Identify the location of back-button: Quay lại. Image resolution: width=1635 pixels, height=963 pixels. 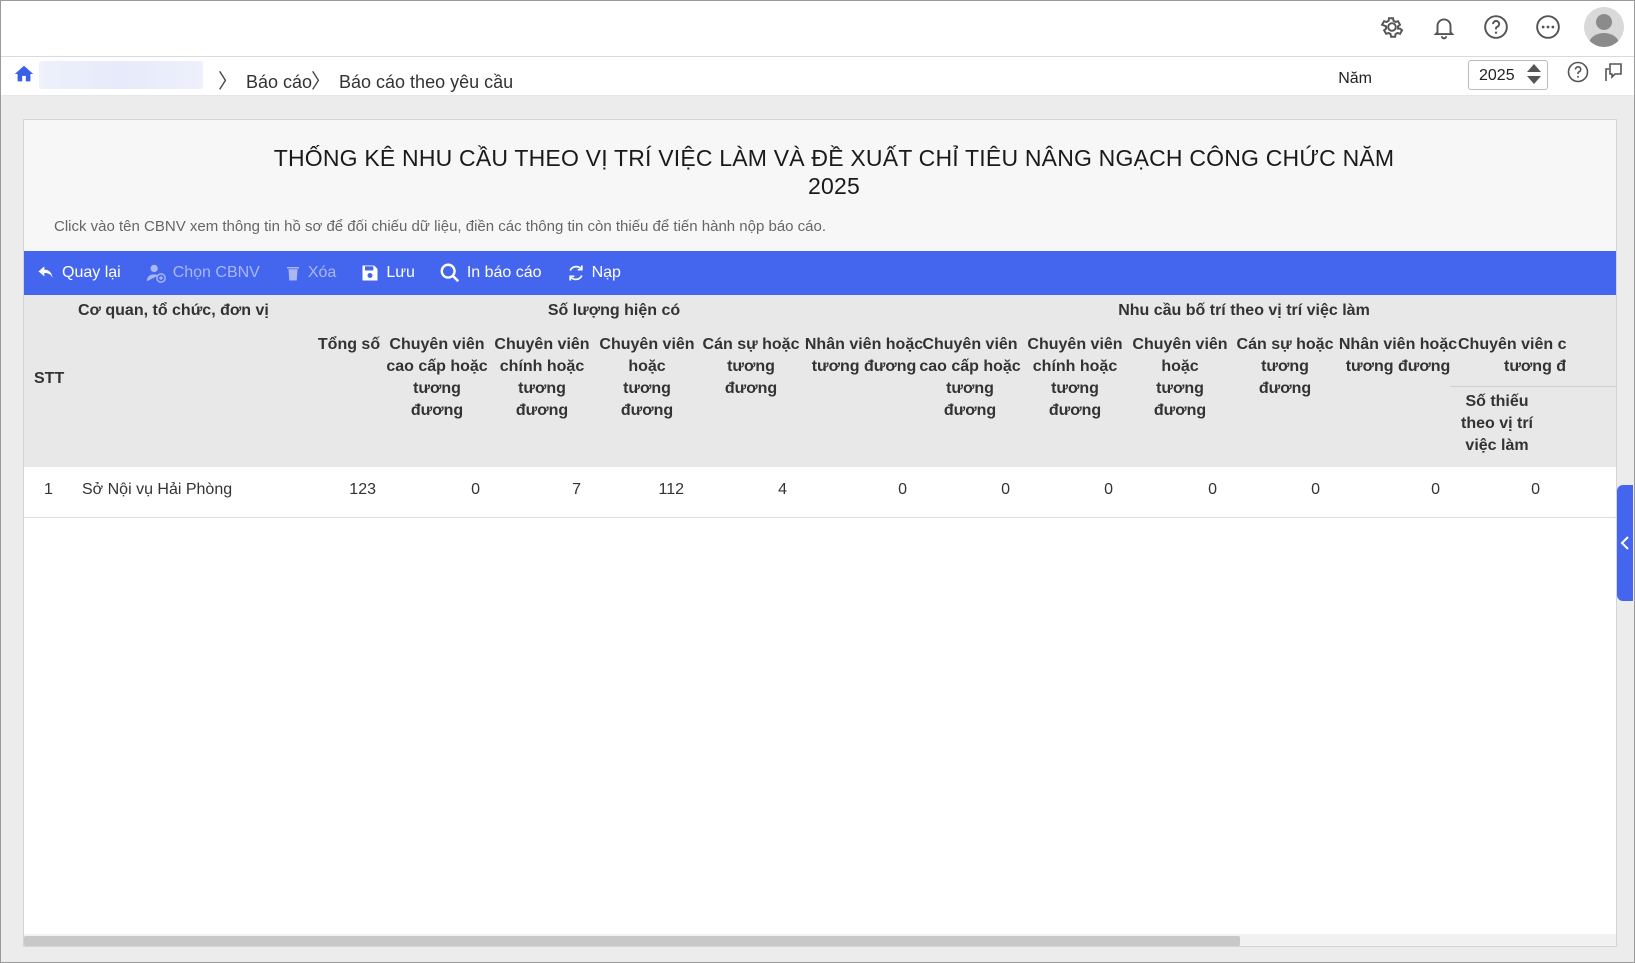
(78, 273).